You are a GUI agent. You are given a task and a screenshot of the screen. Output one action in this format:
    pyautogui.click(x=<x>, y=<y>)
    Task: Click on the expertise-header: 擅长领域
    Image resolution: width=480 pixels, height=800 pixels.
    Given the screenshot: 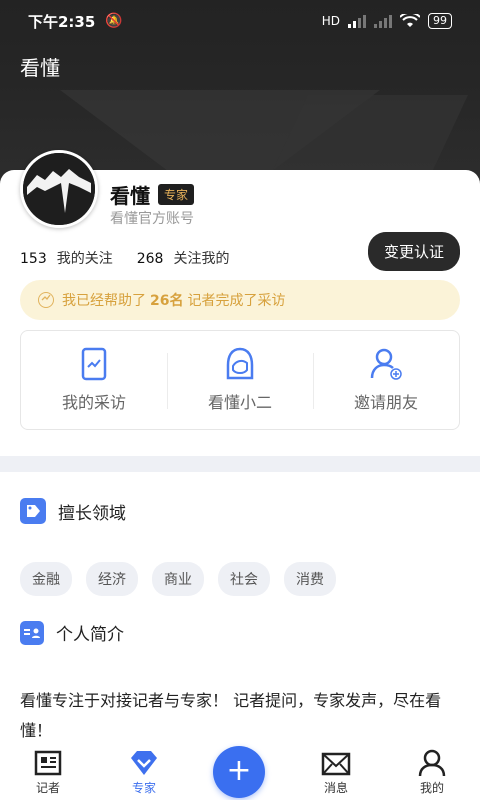 What is the action you would take?
    pyautogui.click(x=73, y=511)
    